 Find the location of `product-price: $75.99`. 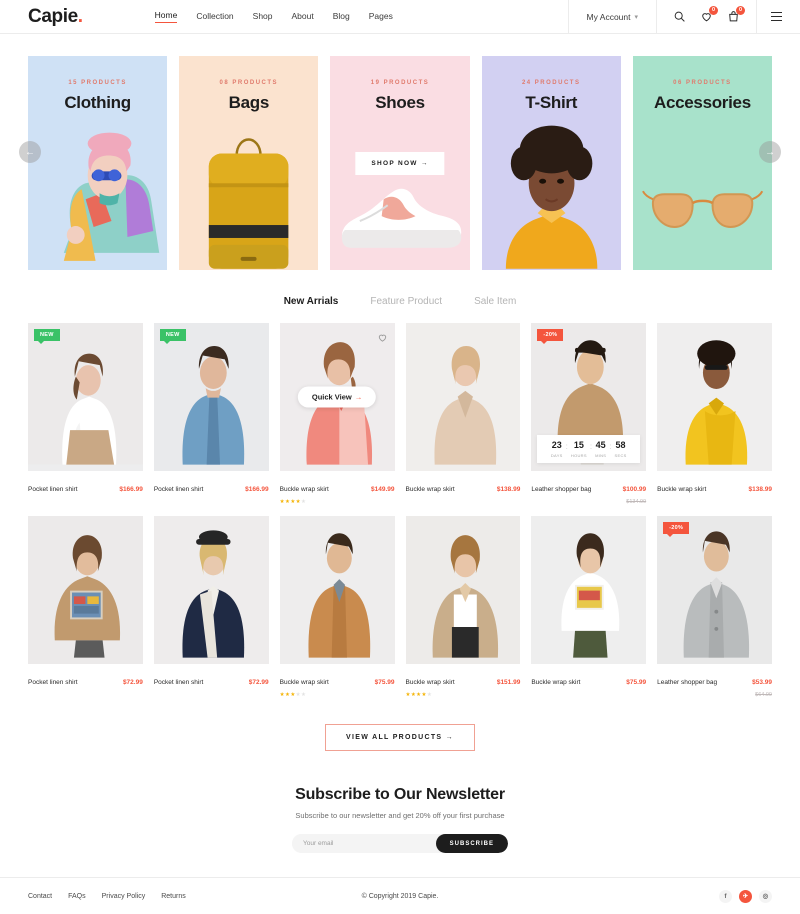

product-price: $75.99 is located at coordinates (636, 682).